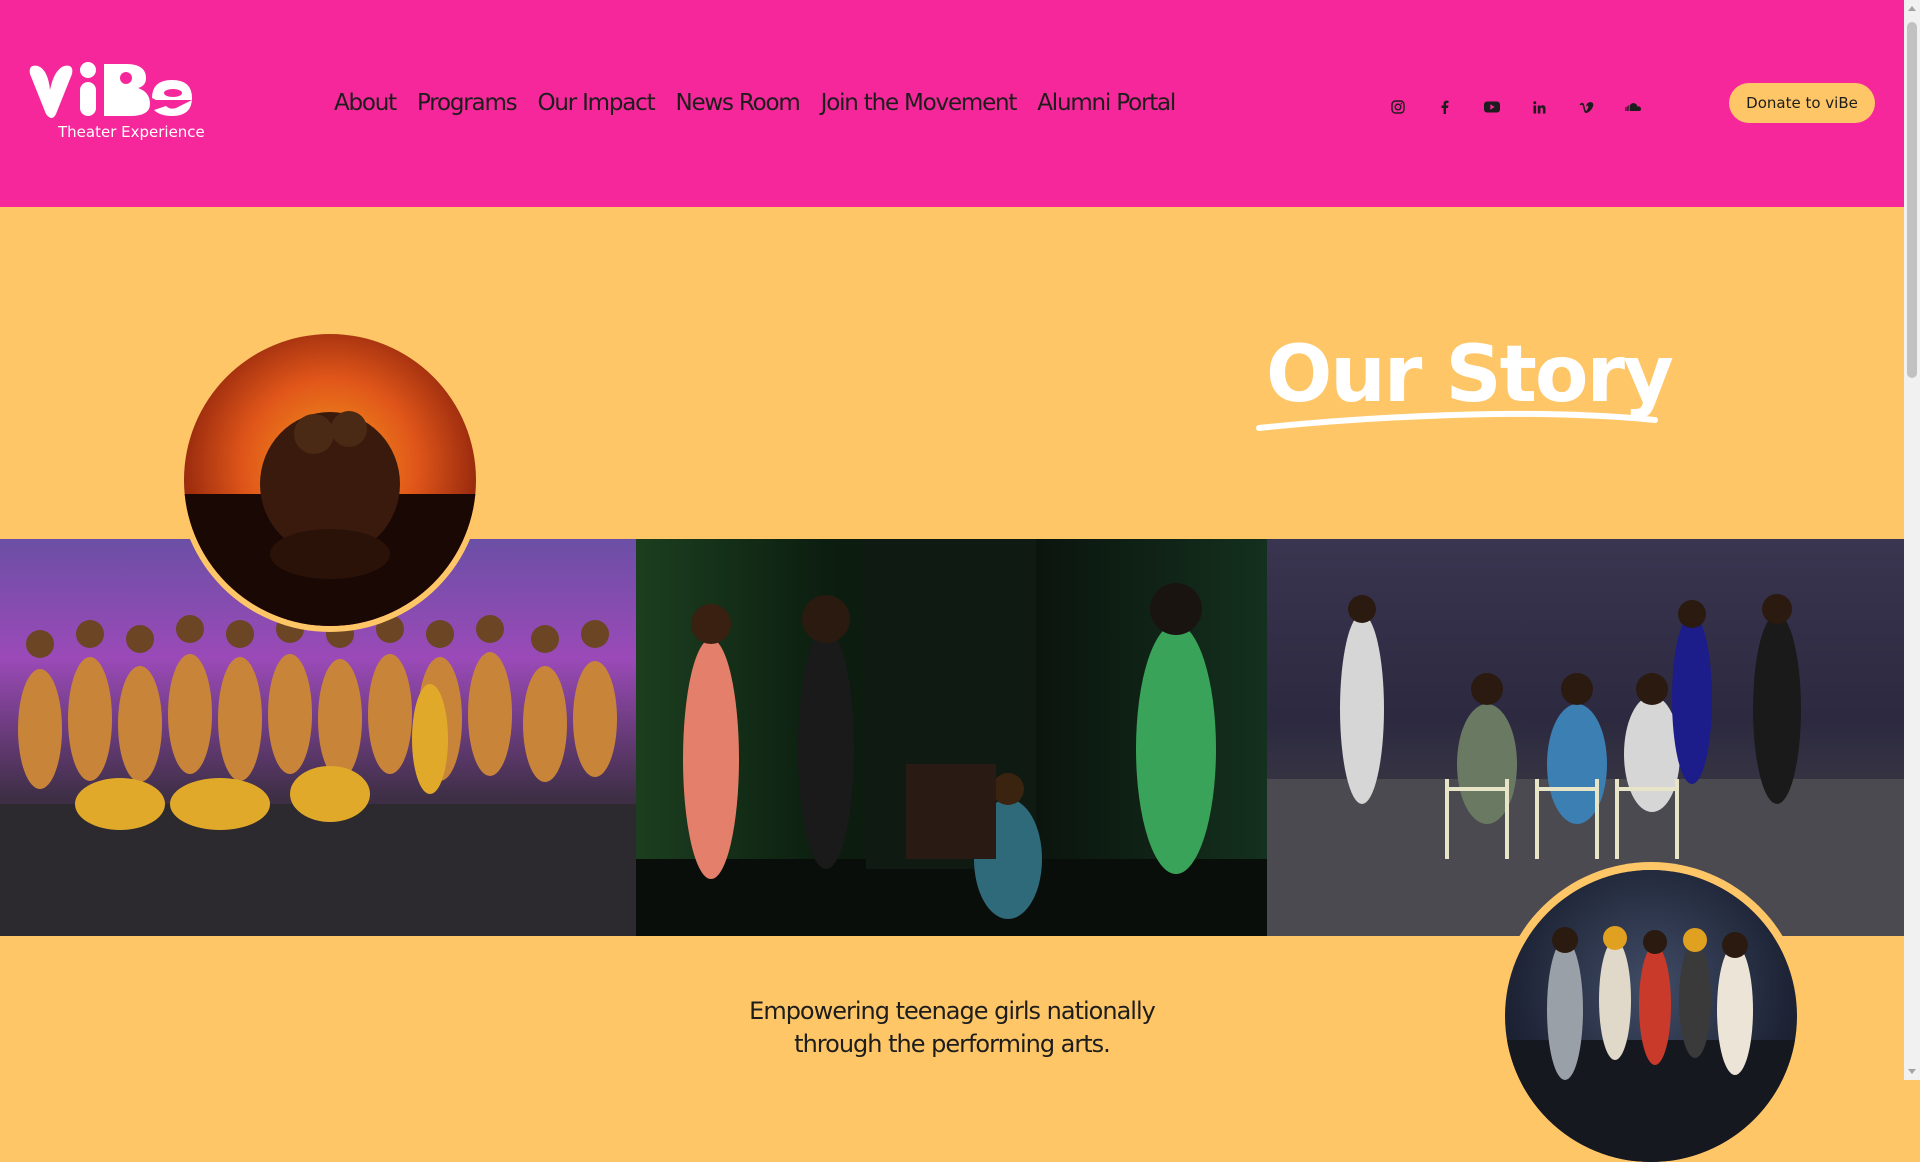 The height and width of the screenshot is (1162, 1920). What do you see at coordinates (1802, 103) in the screenshot?
I see `donate-button: Donate to viBe` at bounding box center [1802, 103].